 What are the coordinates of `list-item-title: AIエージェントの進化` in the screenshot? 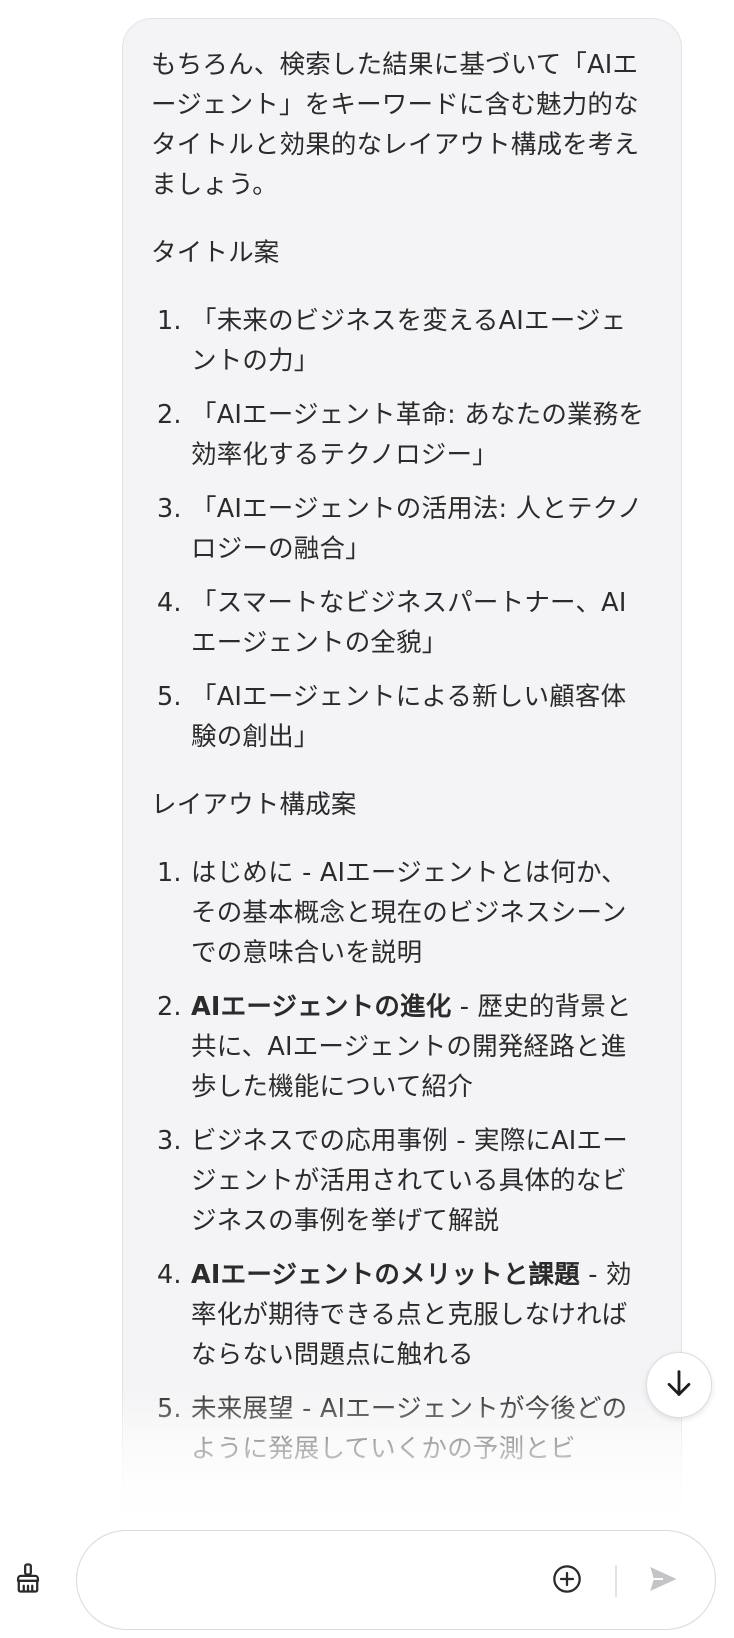 It's located at (321, 1007).